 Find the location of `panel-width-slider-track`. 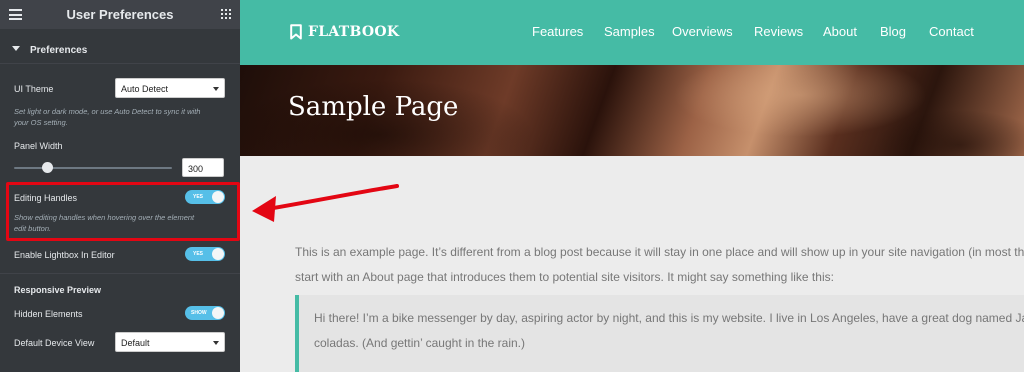

panel-width-slider-track is located at coordinates (93, 168).